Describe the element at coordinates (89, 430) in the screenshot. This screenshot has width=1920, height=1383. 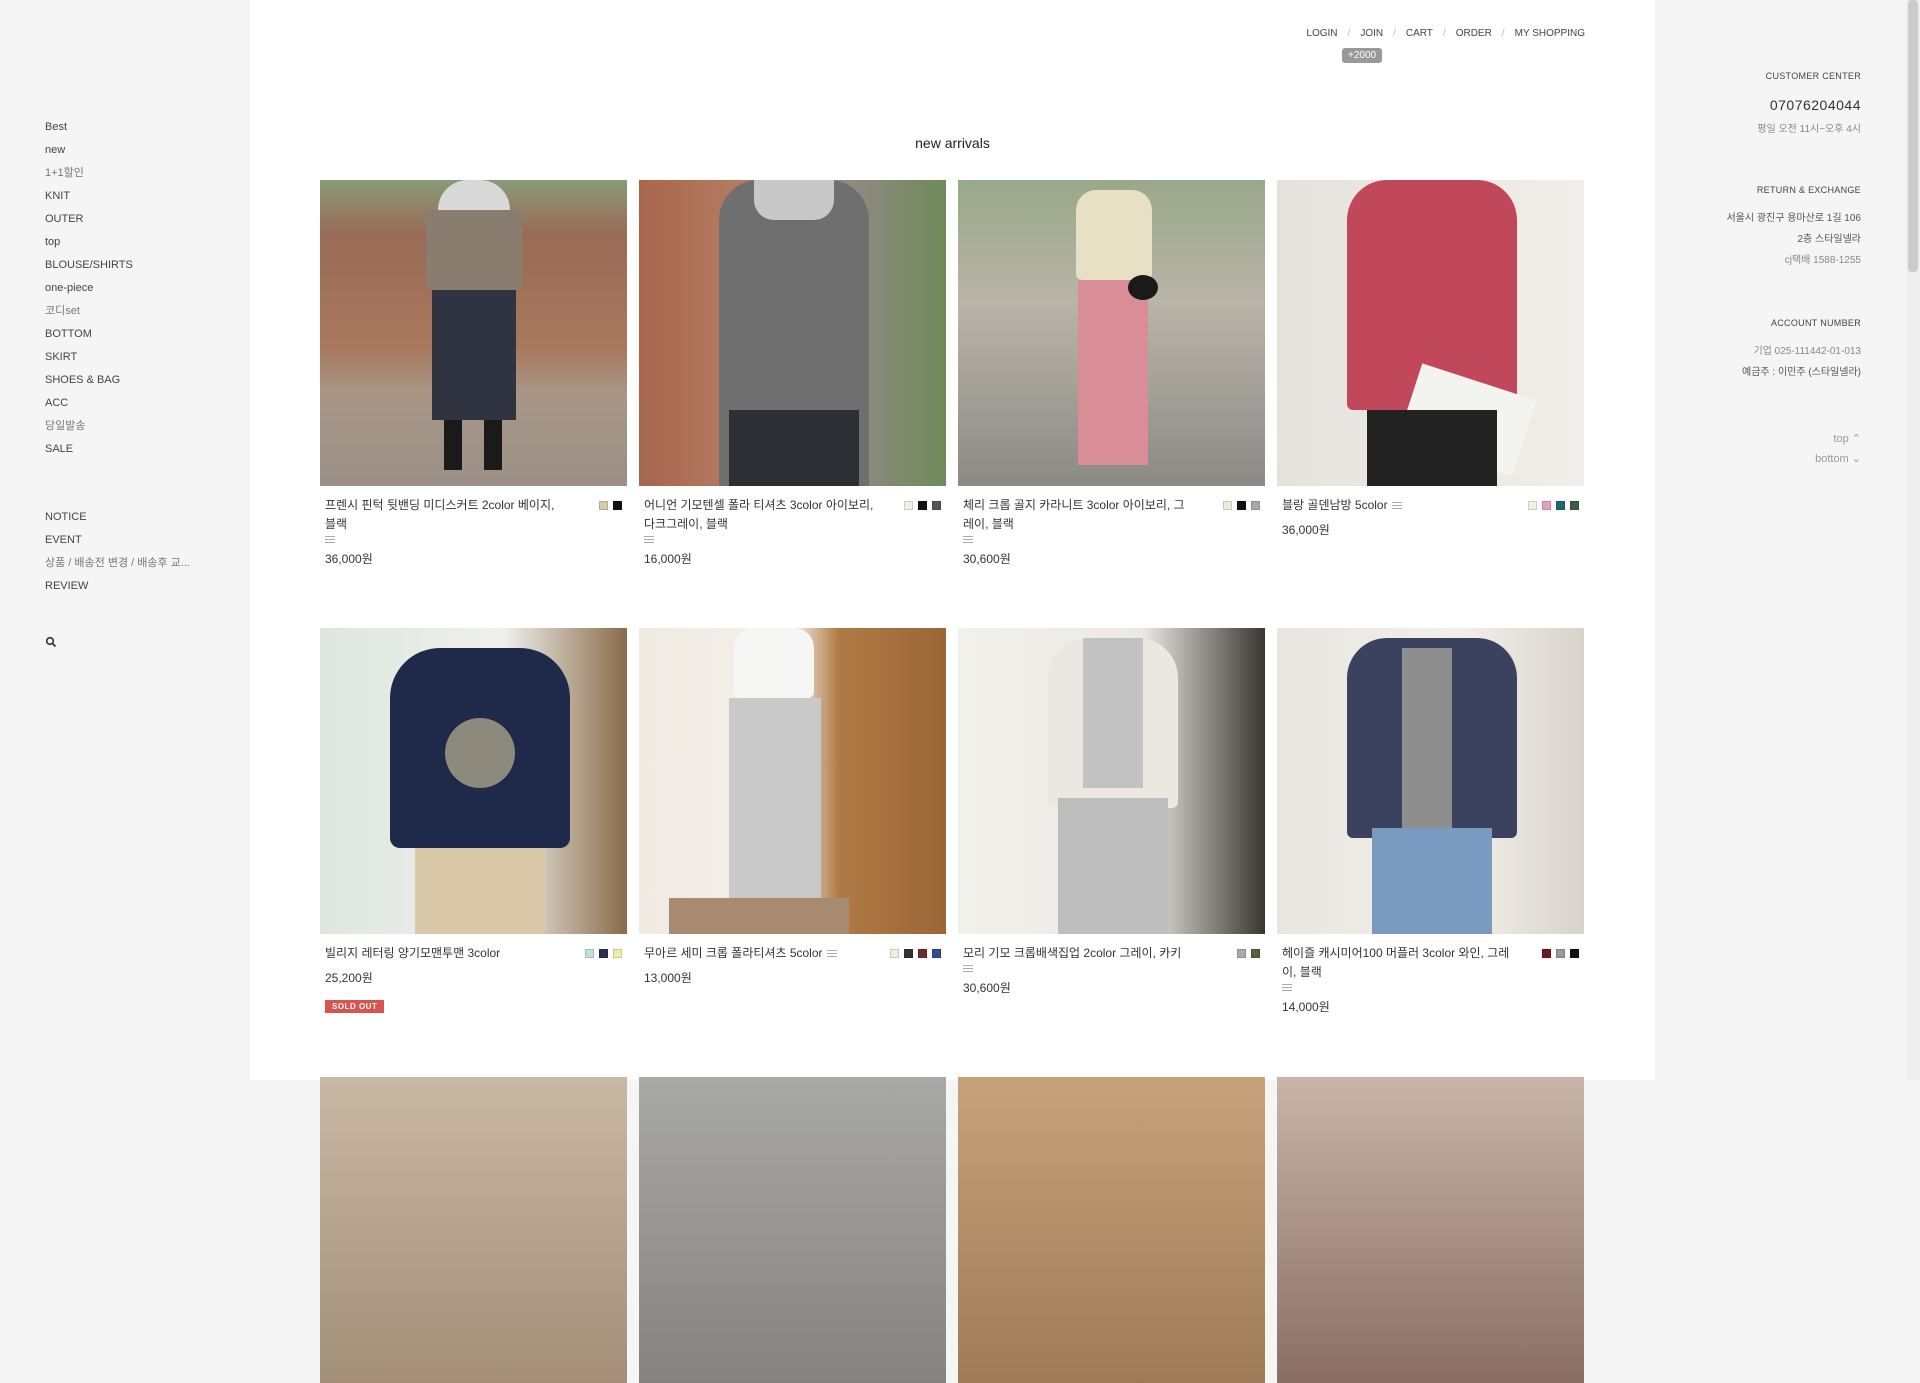
I see `category-same-day: 당일발송` at that location.